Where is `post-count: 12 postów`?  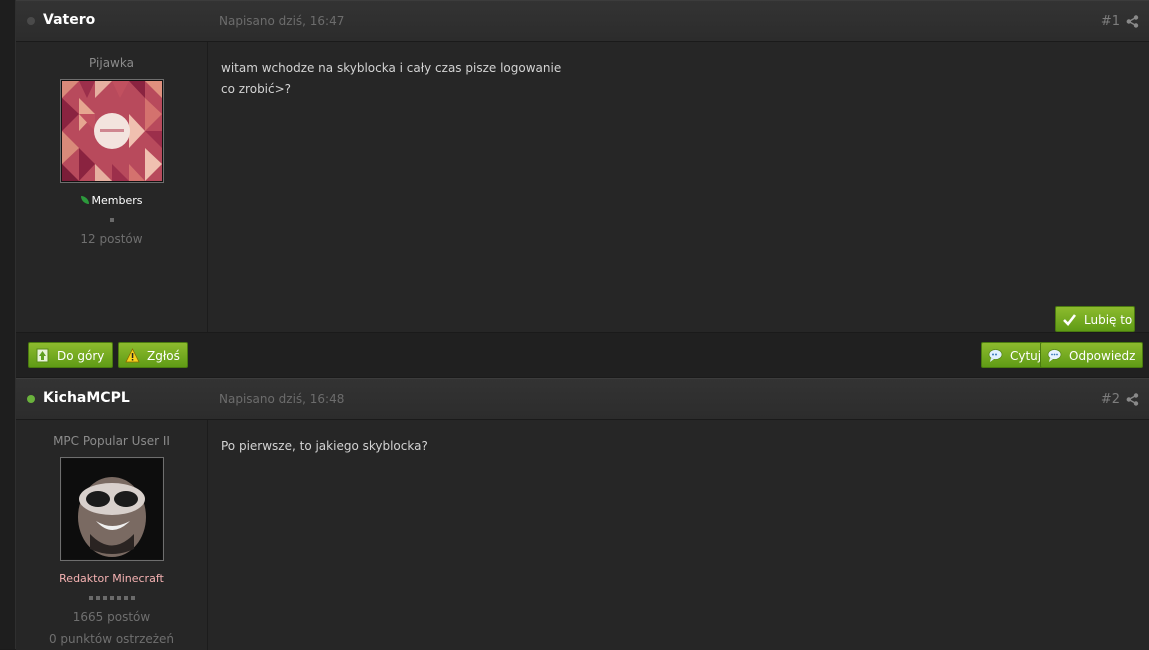
post-count: 12 postów is located at coordinates (111, 239).